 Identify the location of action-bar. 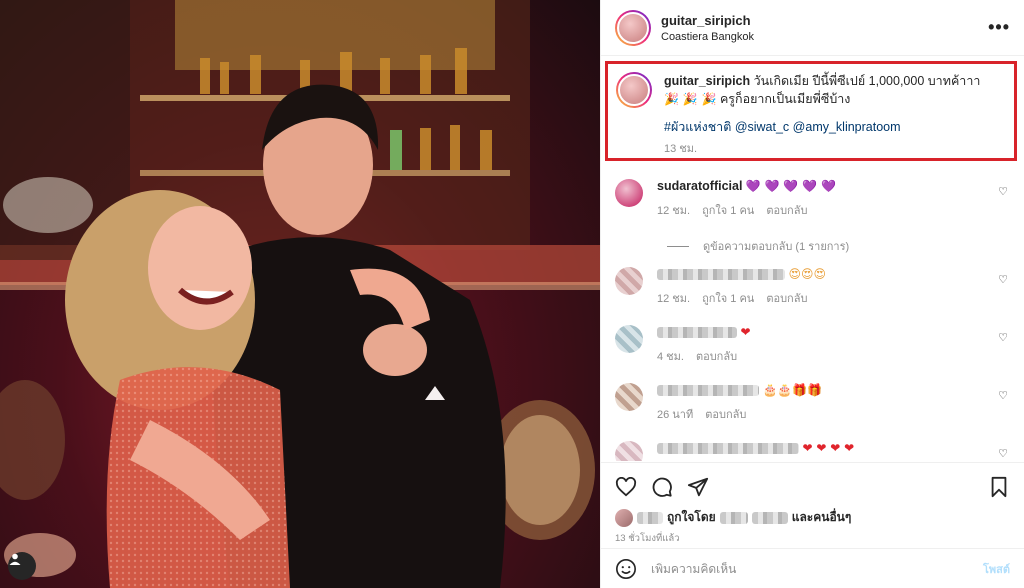
(812, 486).